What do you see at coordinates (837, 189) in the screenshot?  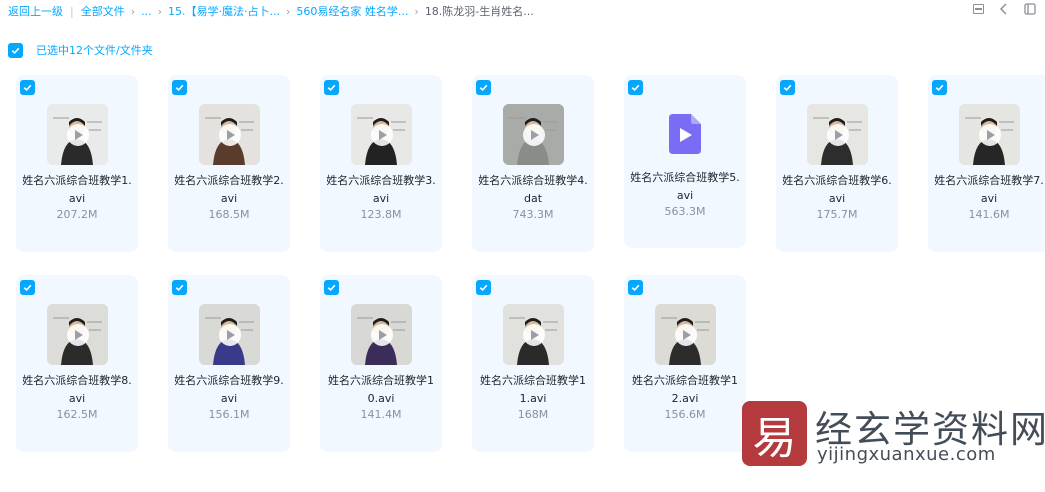 I see `file-name: 姓名六派综合班教学6.avi` at bounding box center [837, 189].